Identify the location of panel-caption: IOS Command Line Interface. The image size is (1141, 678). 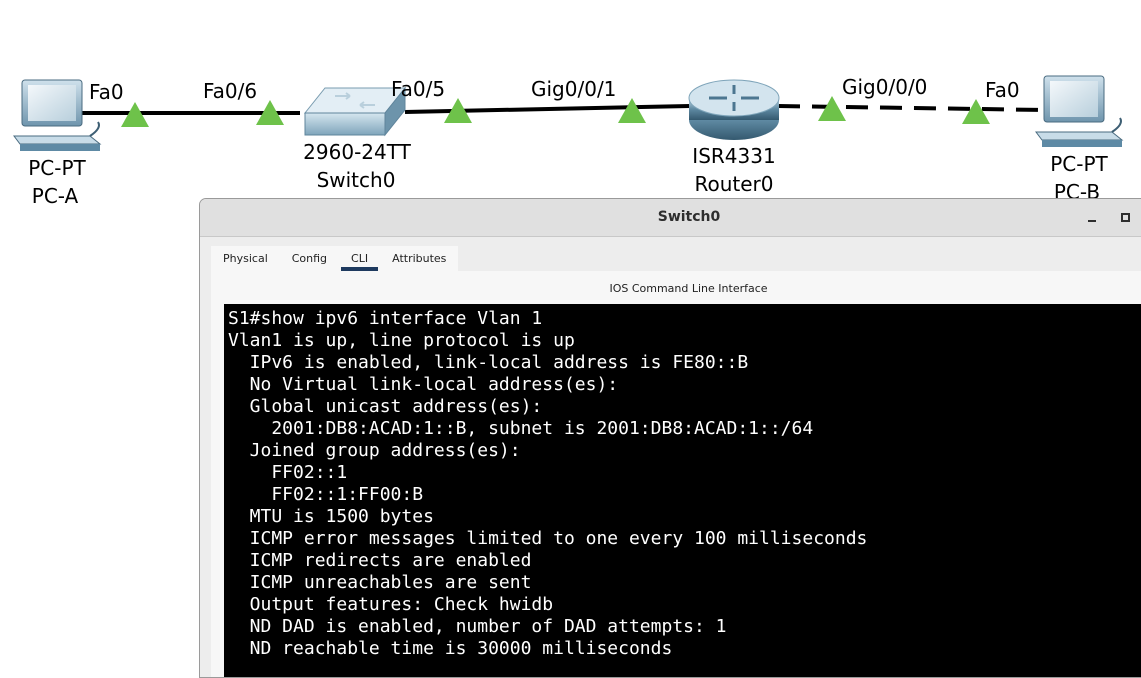
(688, 288).